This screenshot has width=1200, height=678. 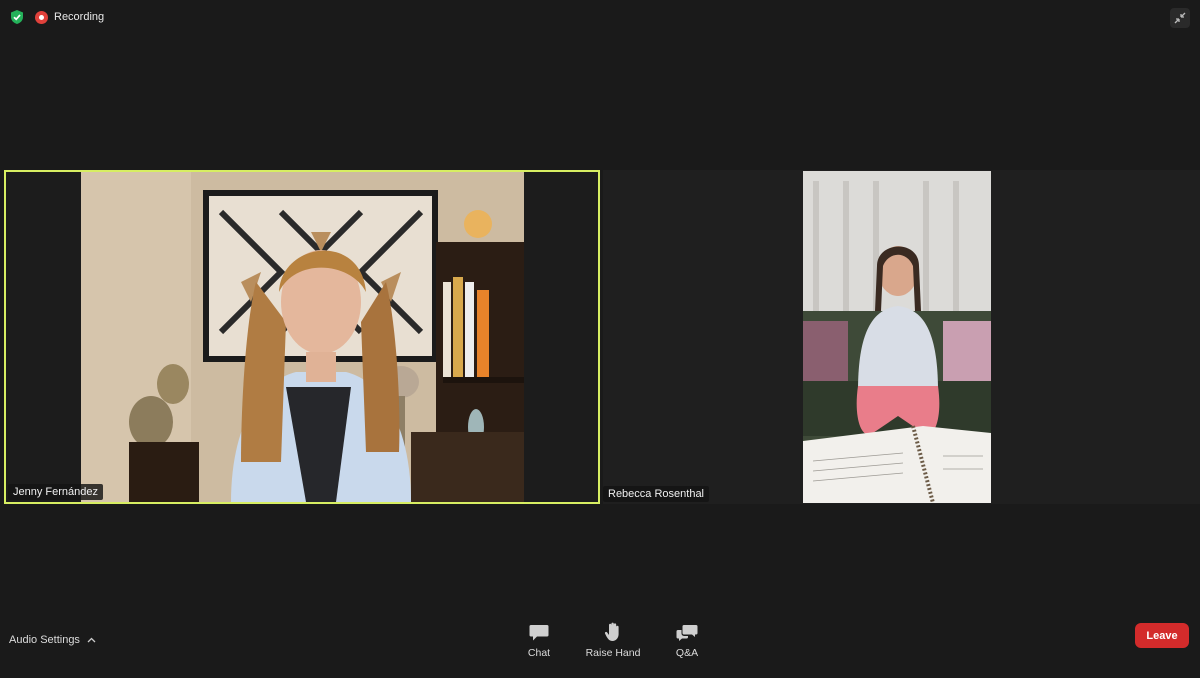 What do you see at coordinates (55, 492) in the screenshot?
I see `participant-name: Jenny Fernández` at bounding box center [55, 492].